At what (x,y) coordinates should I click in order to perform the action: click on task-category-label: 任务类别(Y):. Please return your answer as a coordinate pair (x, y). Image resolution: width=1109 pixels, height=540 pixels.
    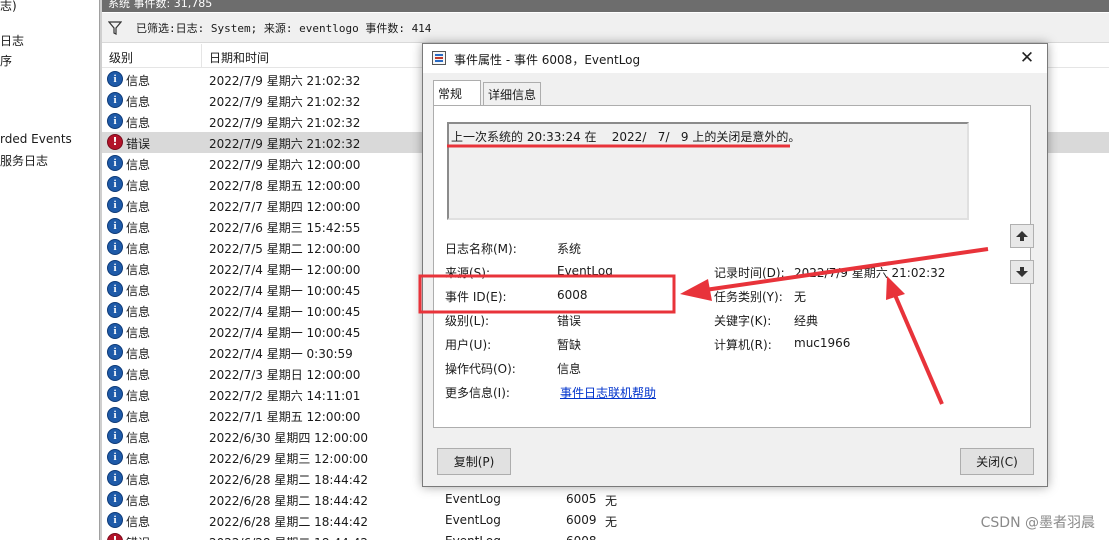
    Looking at the image, I should click on (748, 297).